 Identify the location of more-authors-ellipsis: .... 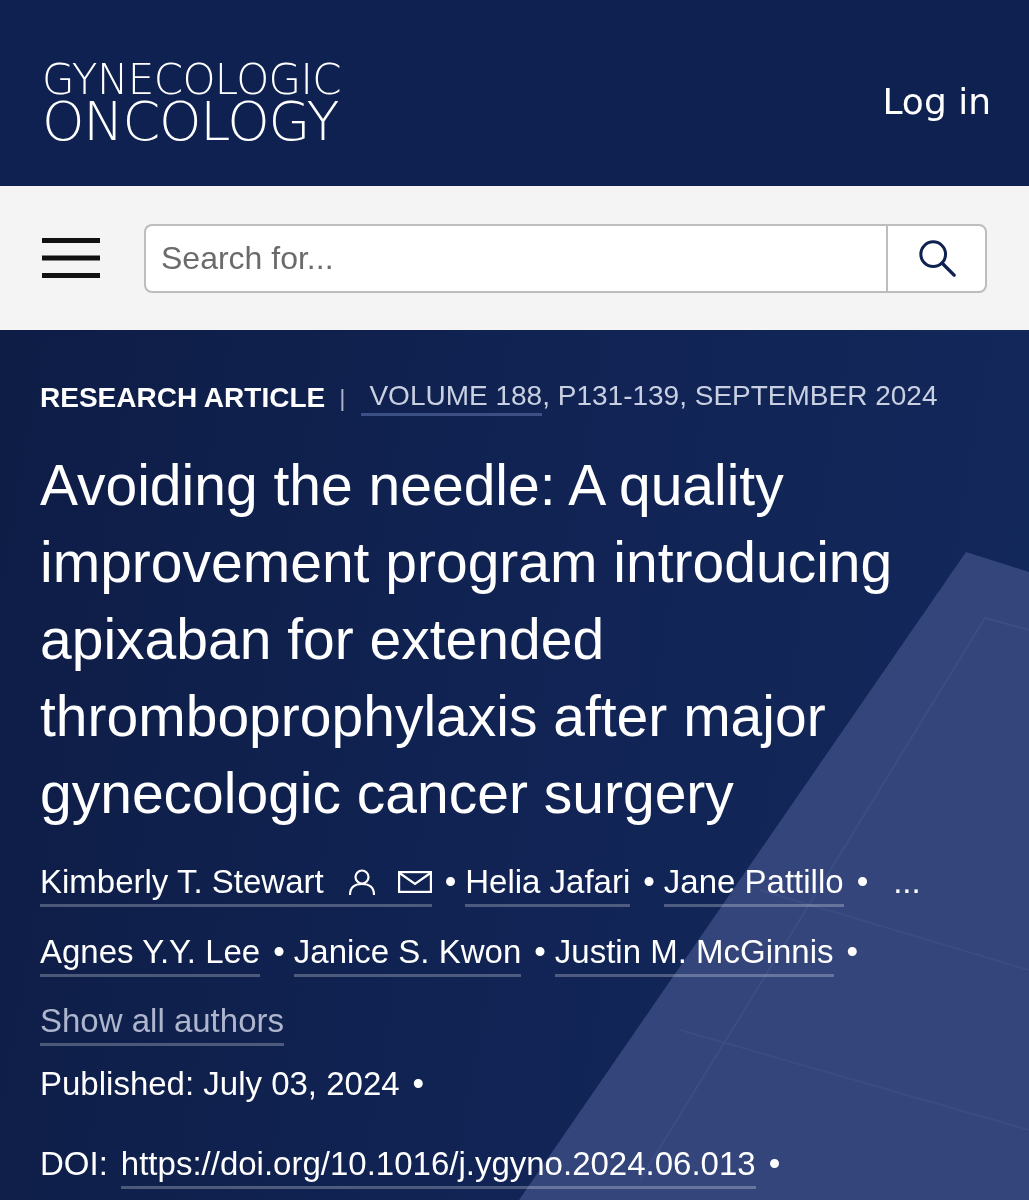
(907, 882).